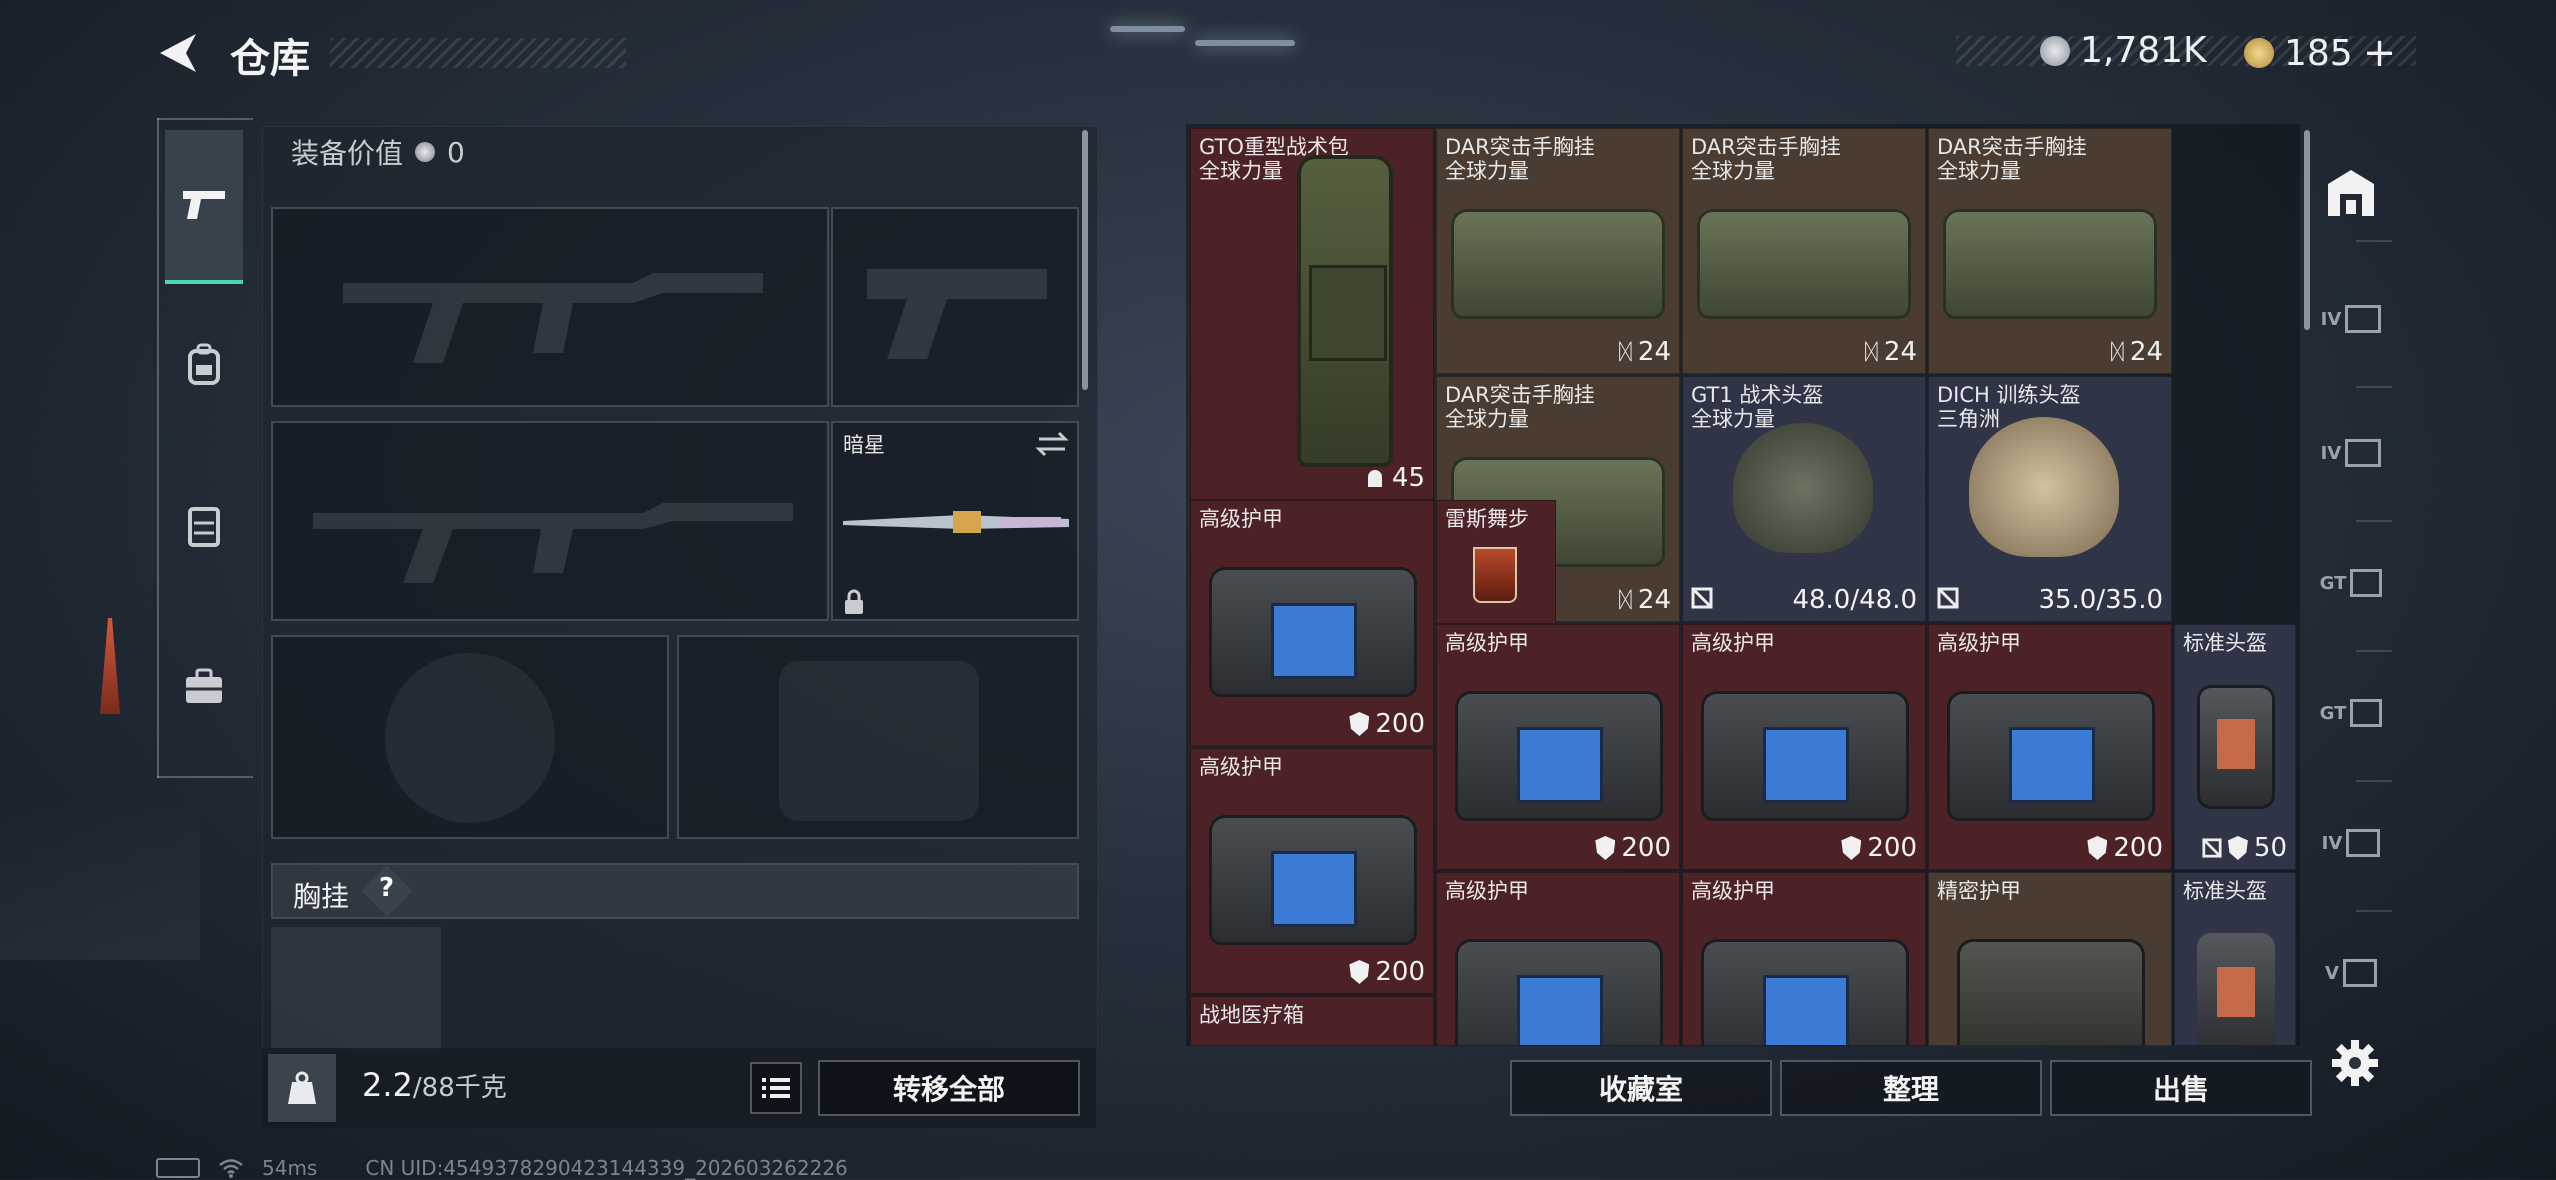 Image resolution: width=2556 pixels, height=1180 pixels. What do you see at coordinates (204, 365) in the screenshot?
I see `nav-backpack` at bounding box center [204, 365].